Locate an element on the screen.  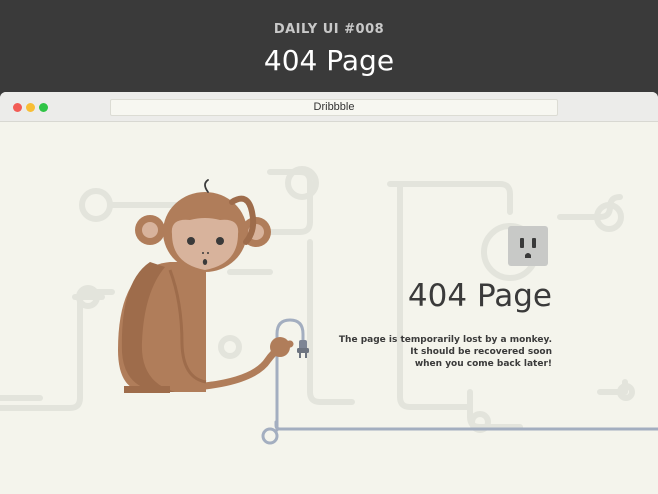
error-message-line: when you come back later! is located at coordinates (483, 364).